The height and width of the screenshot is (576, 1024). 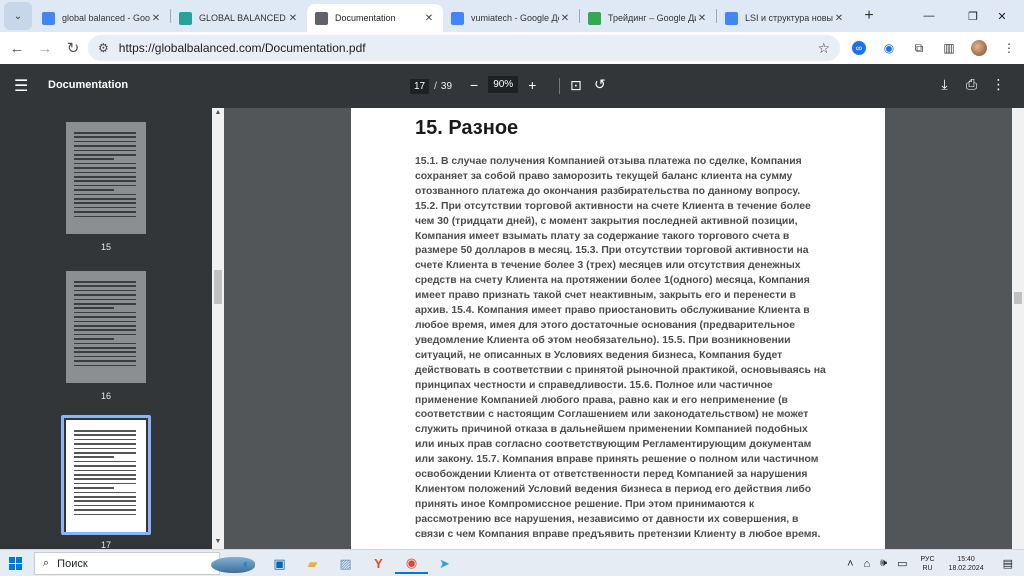 I want to click on browser-tab: vumiatech - Google Док ✕, so click(x=511, y=18).